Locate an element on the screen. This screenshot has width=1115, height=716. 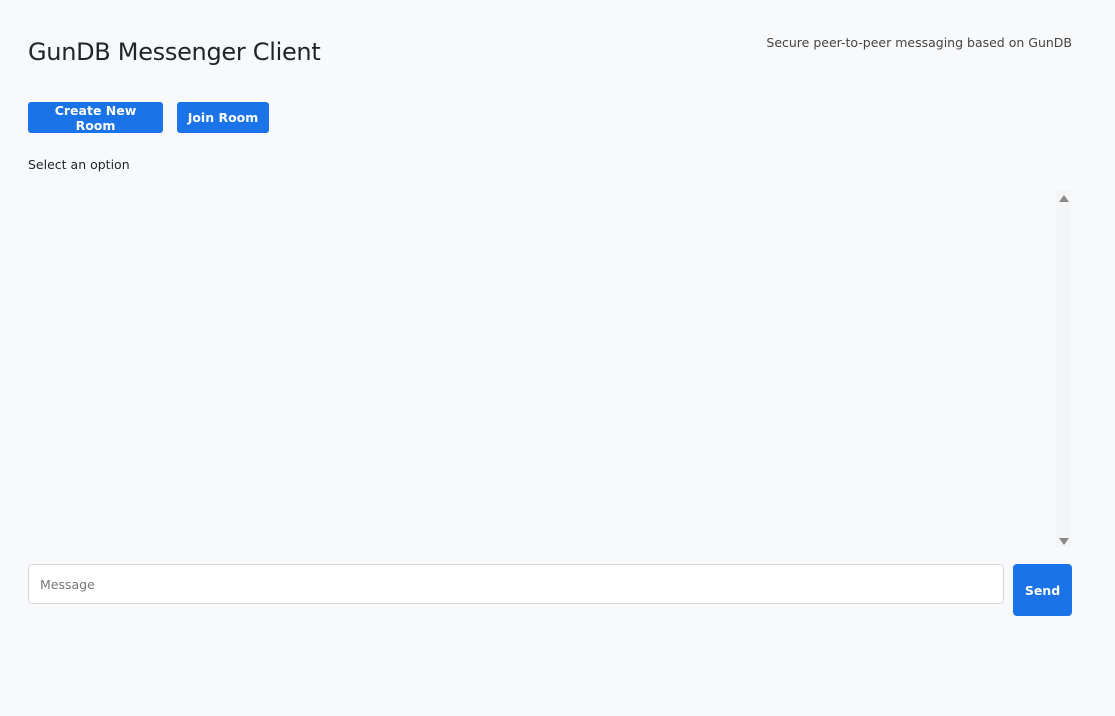
page-title: GunDB Messenger Client is located at coordinates (174, 52).